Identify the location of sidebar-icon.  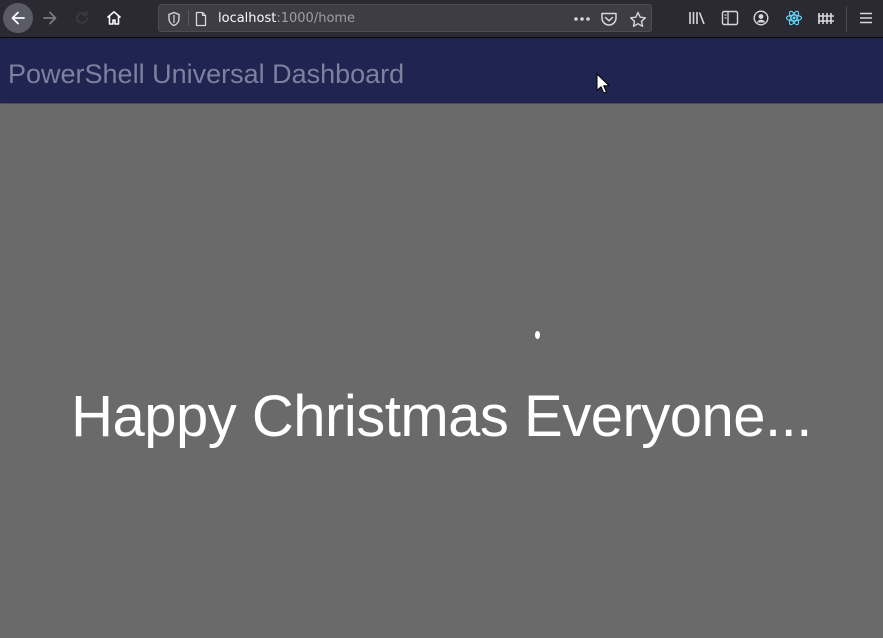
(730, 18).